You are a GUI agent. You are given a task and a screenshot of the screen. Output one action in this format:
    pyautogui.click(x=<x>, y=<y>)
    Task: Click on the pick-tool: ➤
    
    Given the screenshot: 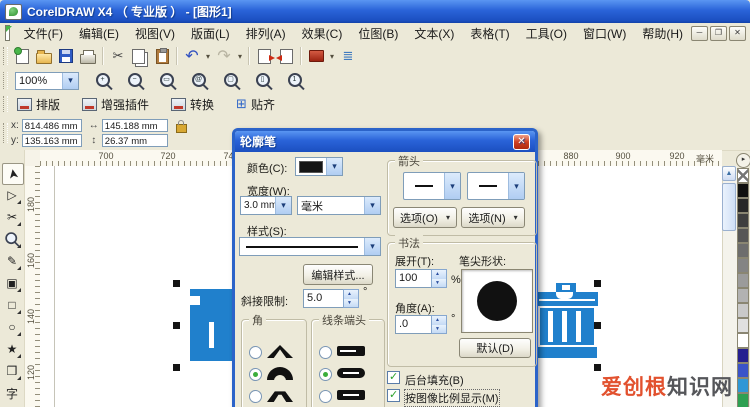 What is the action you would take?
    pyautogui.click(x=13, y=174)
    